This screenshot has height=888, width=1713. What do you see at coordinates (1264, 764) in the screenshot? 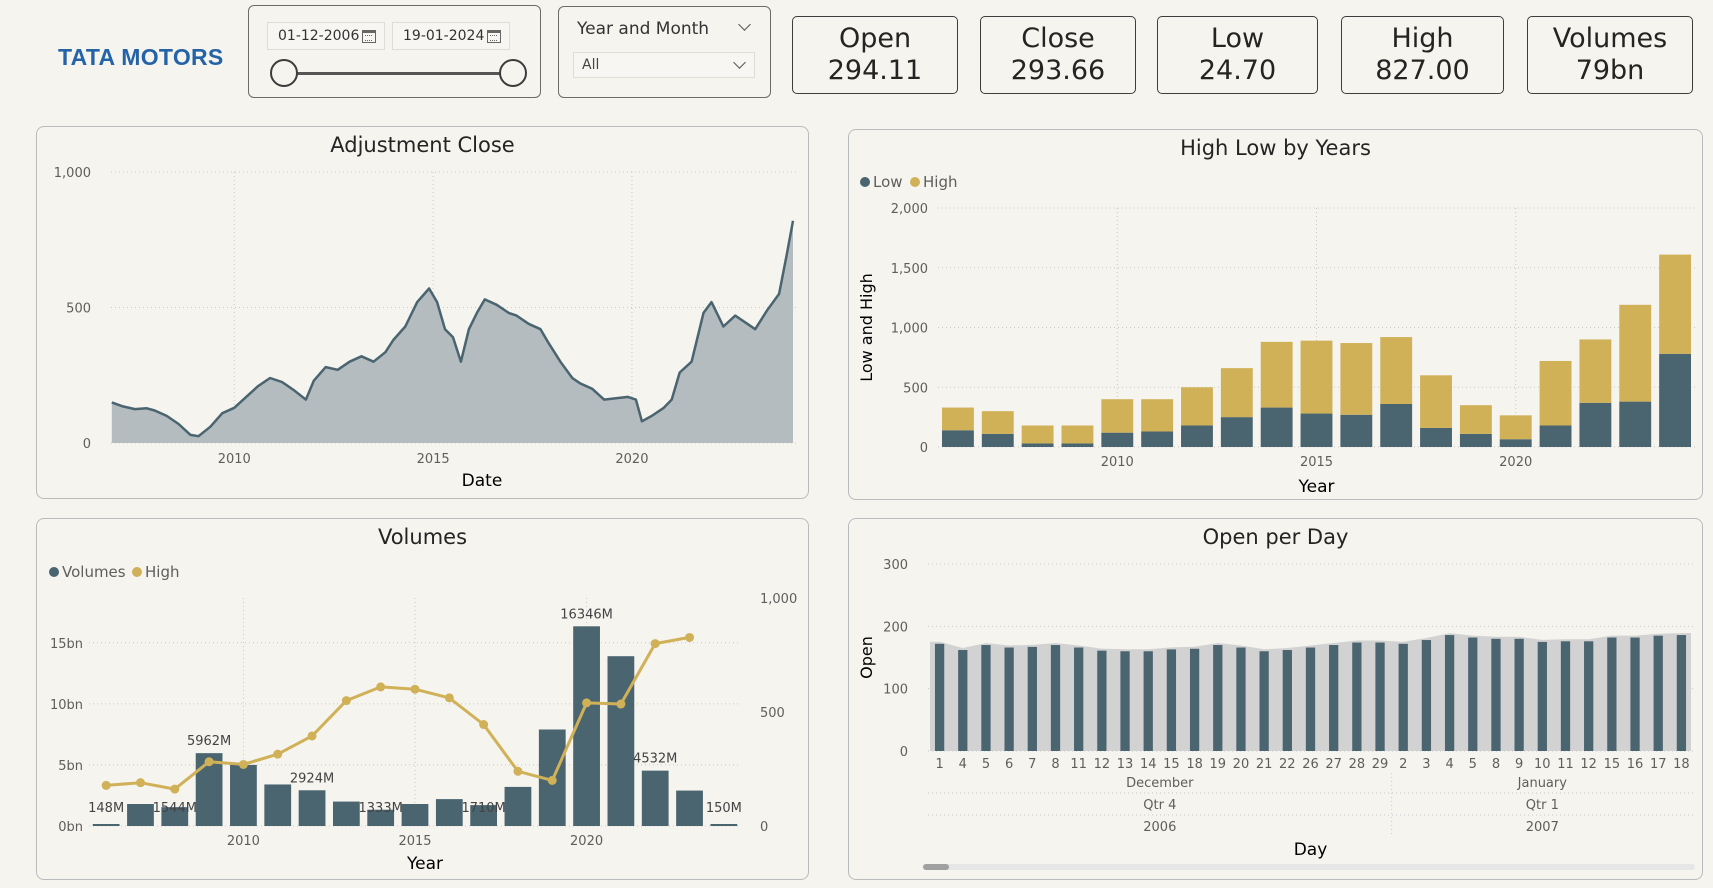
I see `x-tick-label: 21` at bounding box center [1264, 764].